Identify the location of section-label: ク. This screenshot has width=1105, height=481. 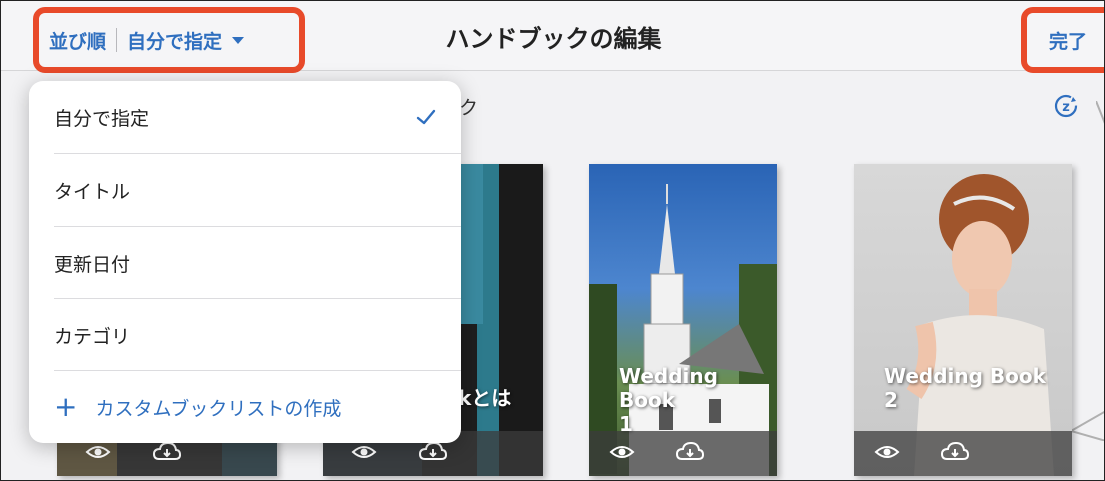
(469, 108).